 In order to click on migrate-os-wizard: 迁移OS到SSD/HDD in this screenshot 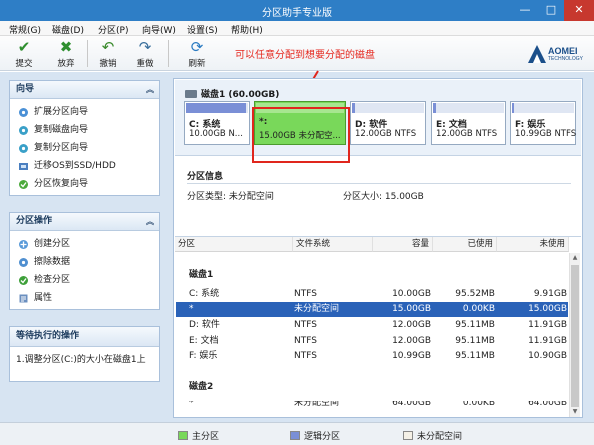, I will do `click(88, 166)`.